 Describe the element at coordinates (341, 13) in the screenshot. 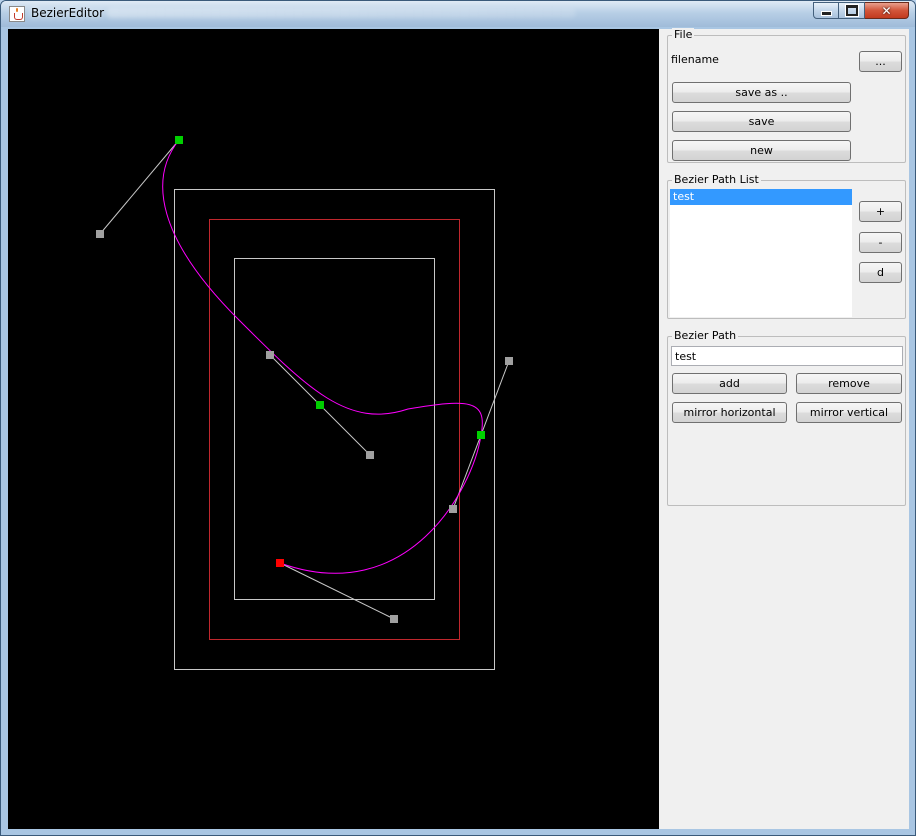

I see `blurred-title-text` at that location.